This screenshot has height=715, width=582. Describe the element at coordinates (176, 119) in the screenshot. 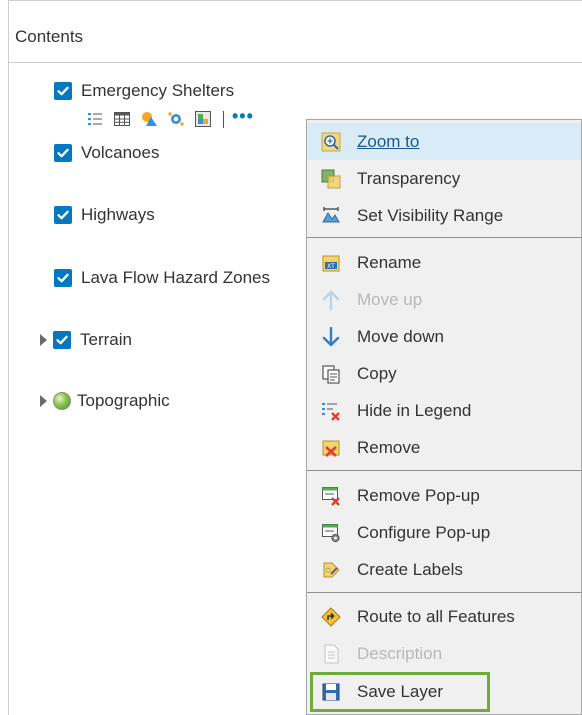

I see `perform-analysis-icon` at that location.